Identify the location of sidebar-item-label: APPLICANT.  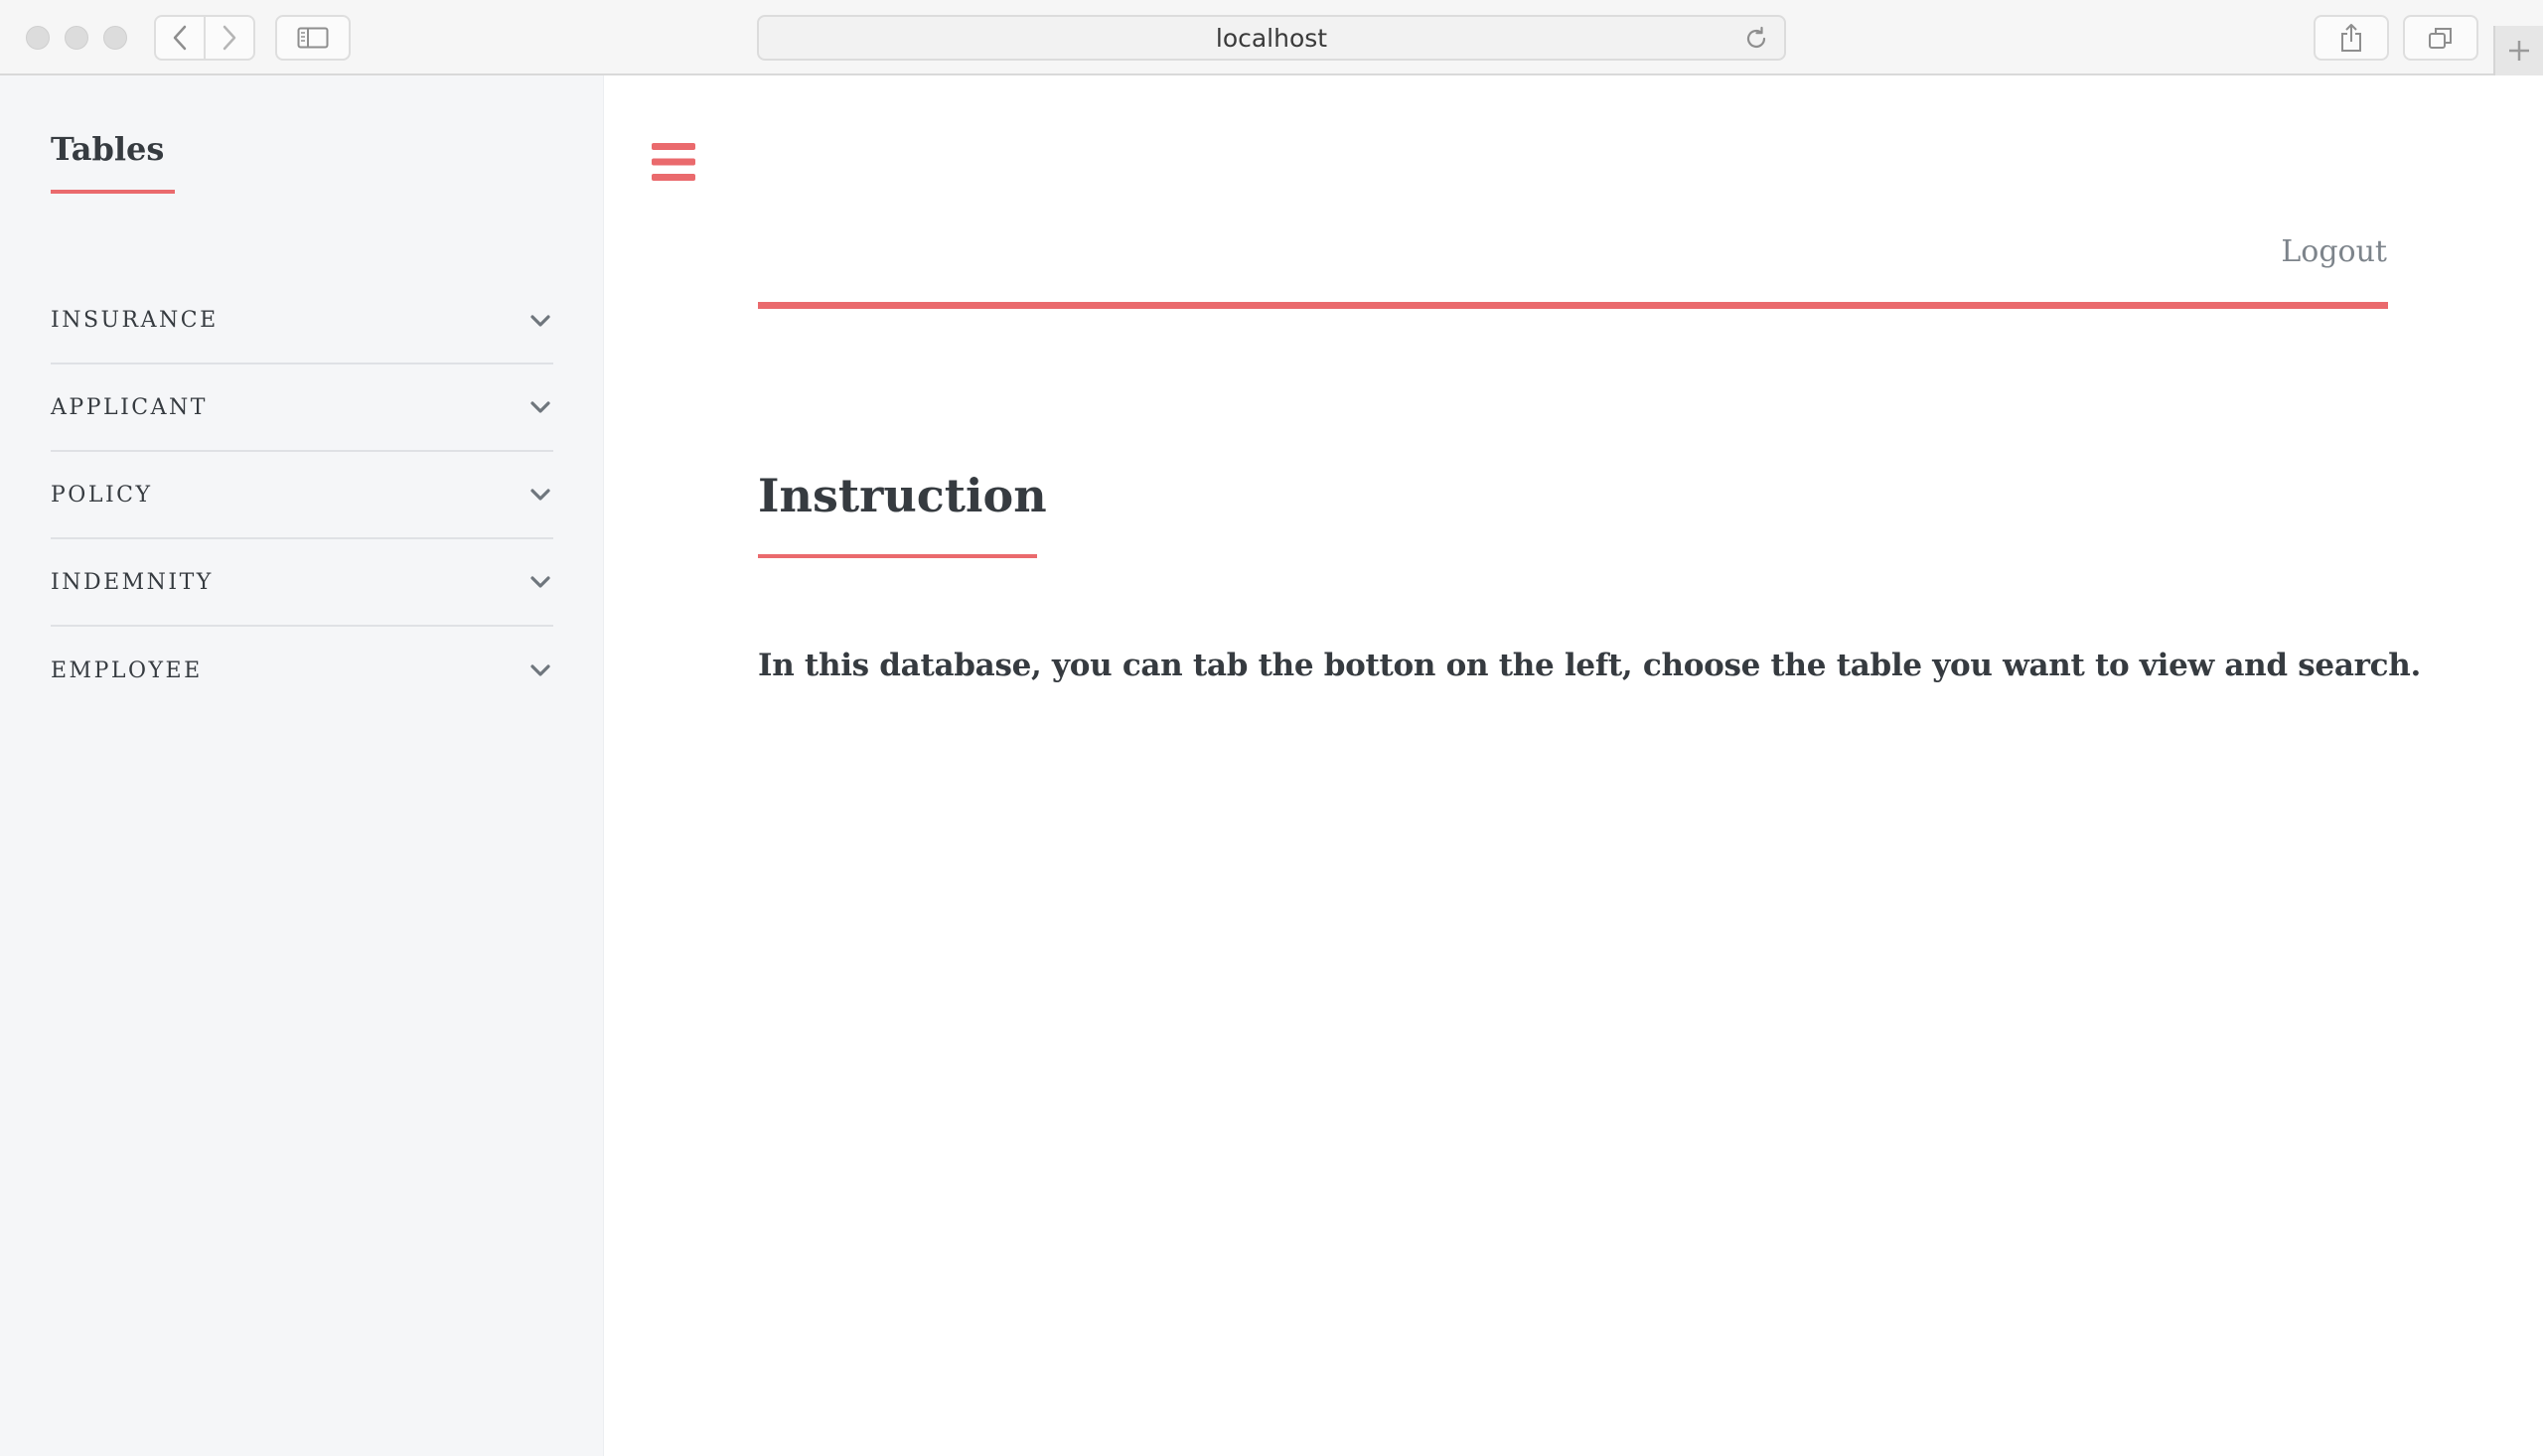
(129, 407).